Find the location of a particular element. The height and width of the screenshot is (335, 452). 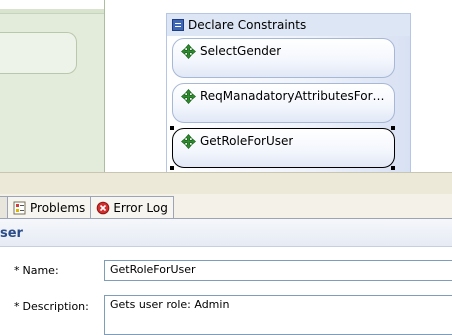

left-swimlane is located at coordinates (52, 86).